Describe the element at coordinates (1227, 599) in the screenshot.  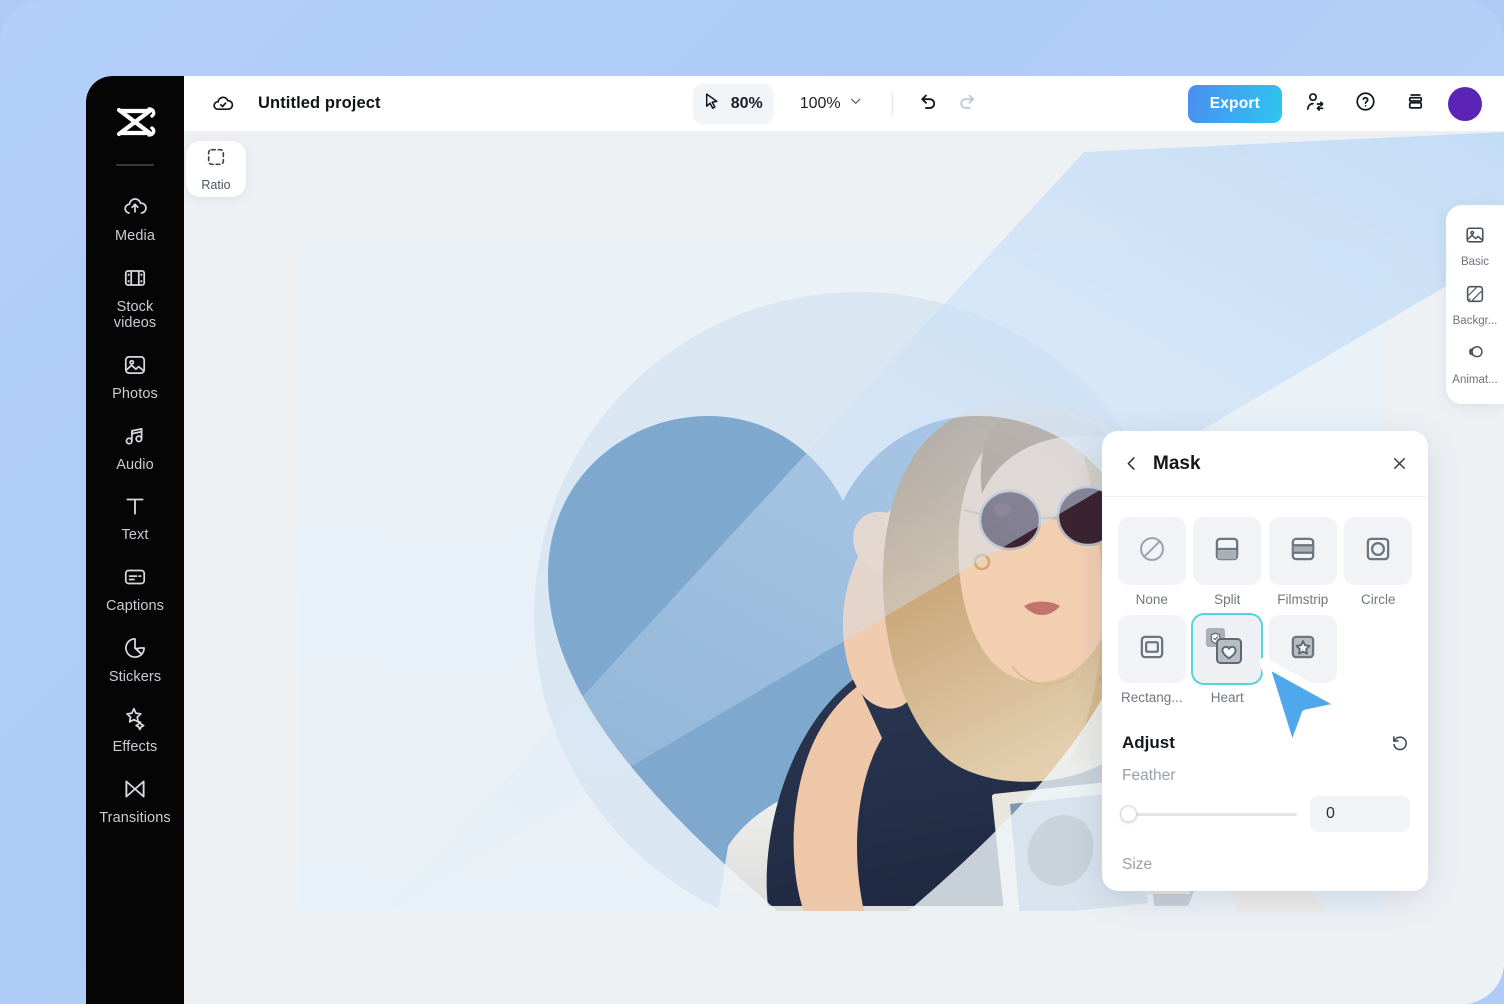
I see `mask-option-label: Split` at that location.